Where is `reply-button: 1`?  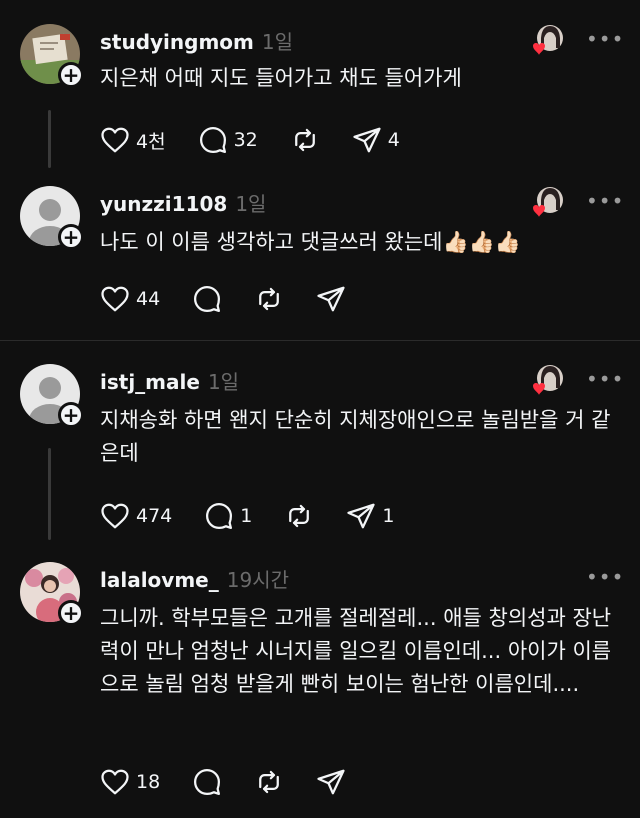 reply-button: 1 is located at coordinates (228, 516).